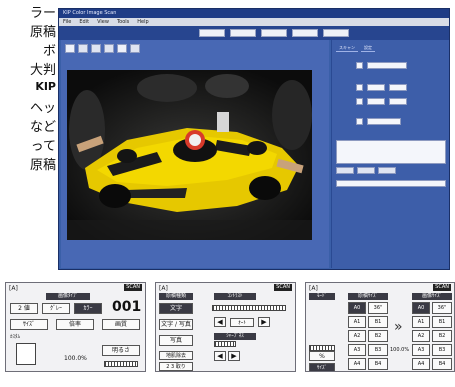 The image size is (455, 387). Describe the element at coordinates (357, 350) in the screenshot. I see `orig-size-a3: A3` at that location.